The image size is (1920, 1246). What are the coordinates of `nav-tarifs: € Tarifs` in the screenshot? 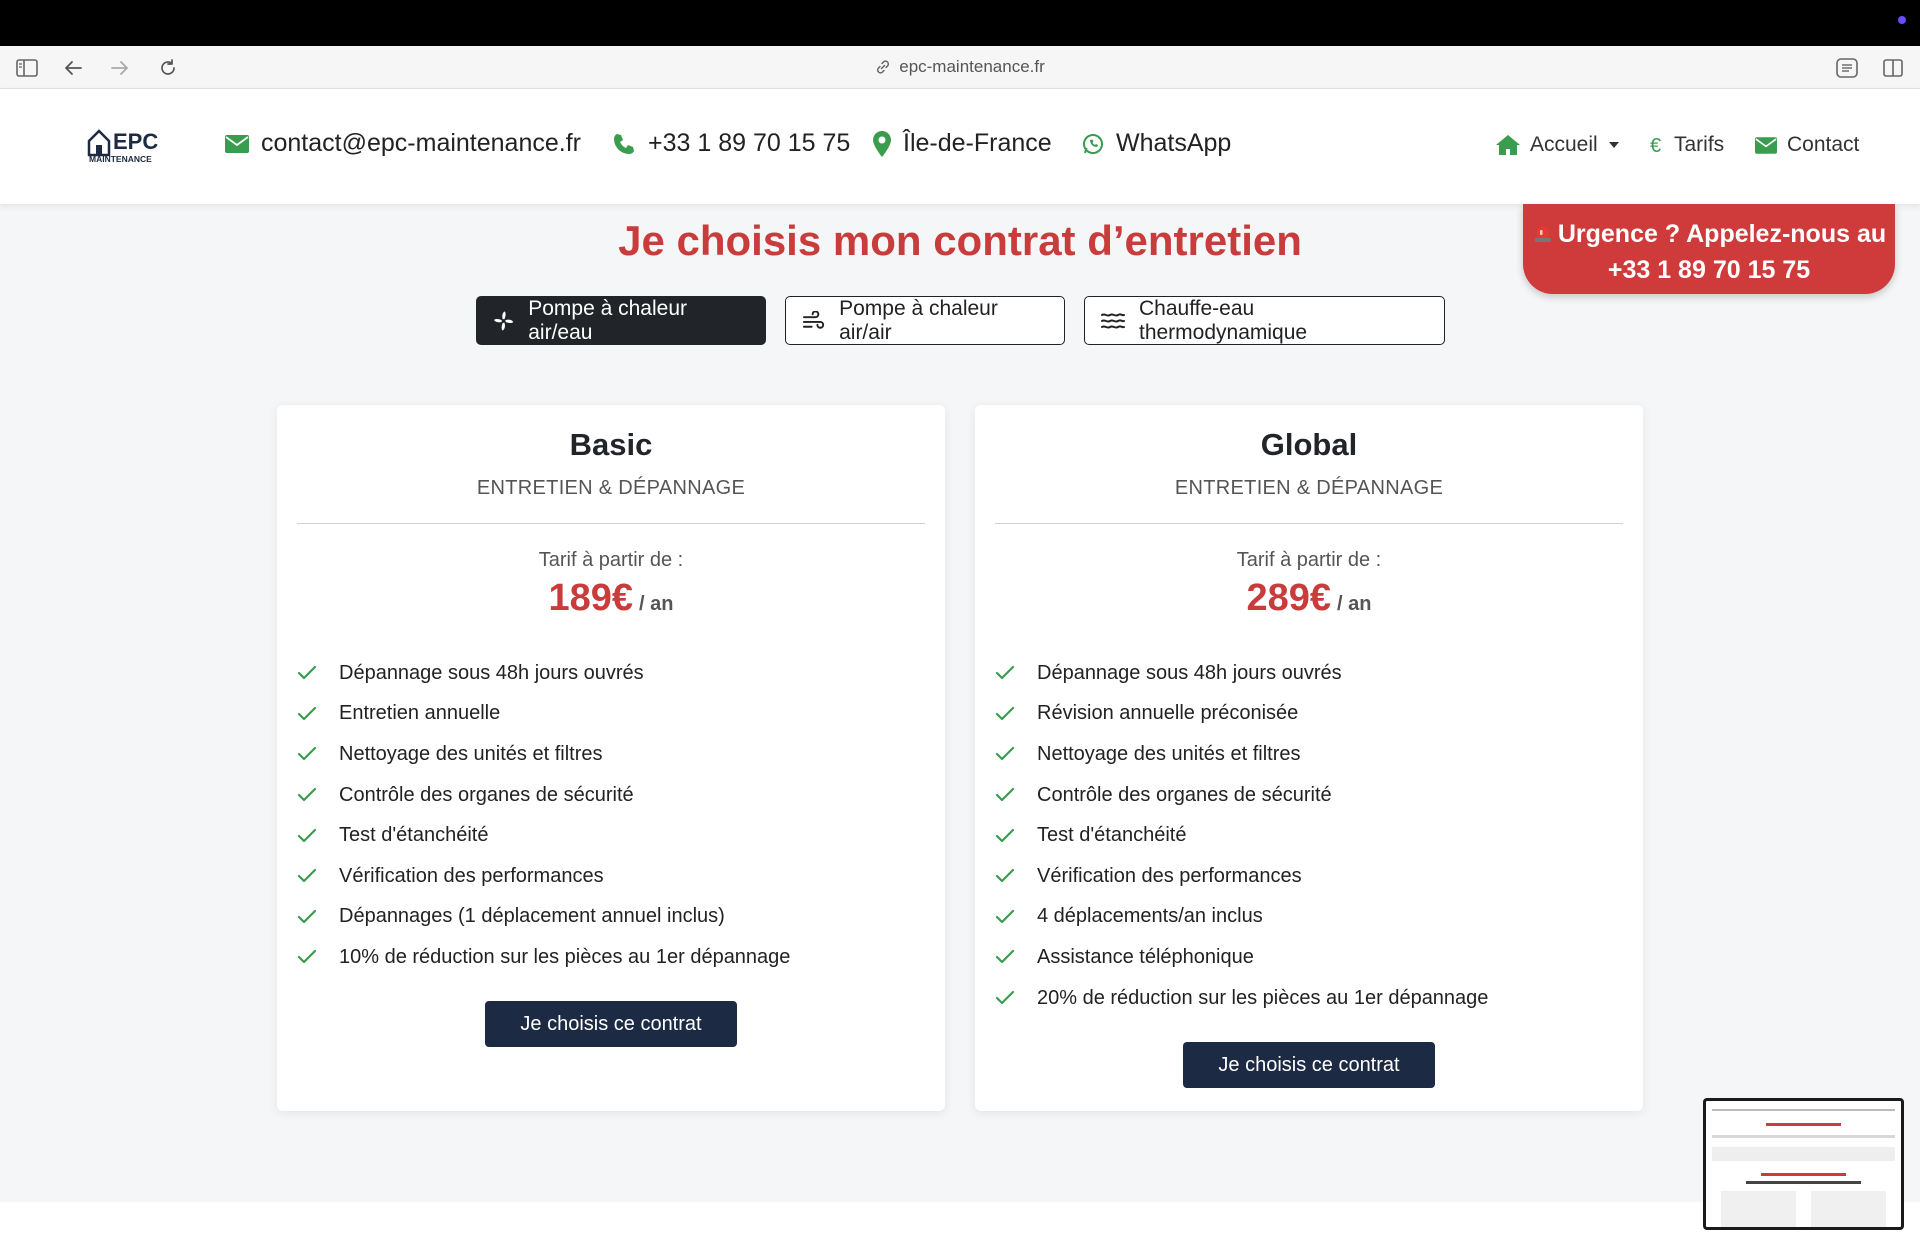 It's located at (1687, 145).